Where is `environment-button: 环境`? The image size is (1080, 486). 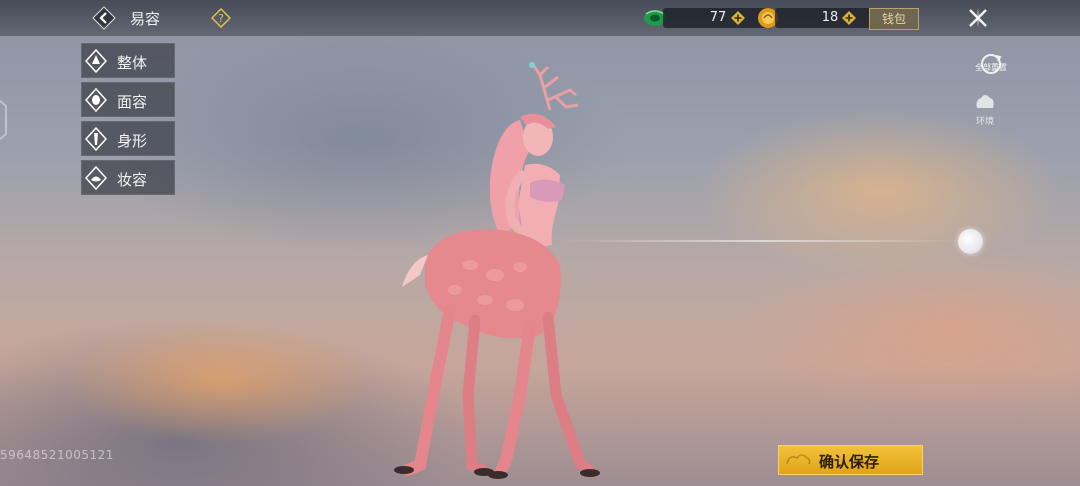
environment-button: 环境 is located at coordinates (985, 109).